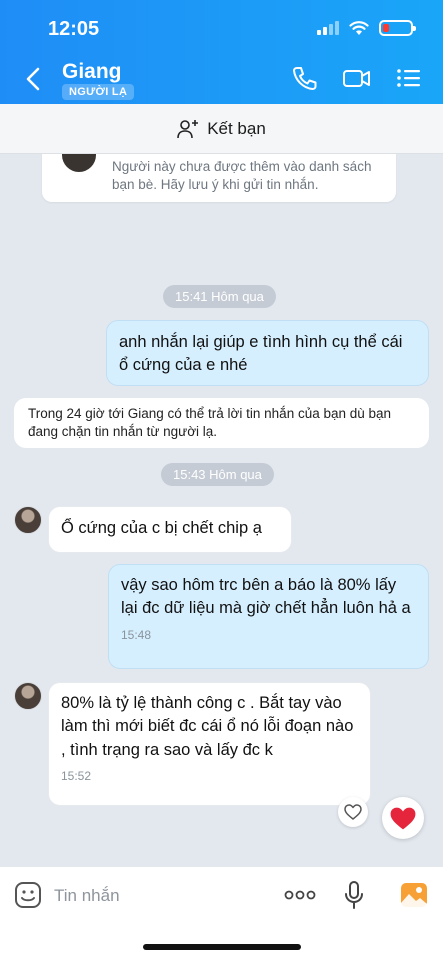  Describe the element at coordinates (414, 895) in the screenshot. I see `image-gallery-icon` at that location.